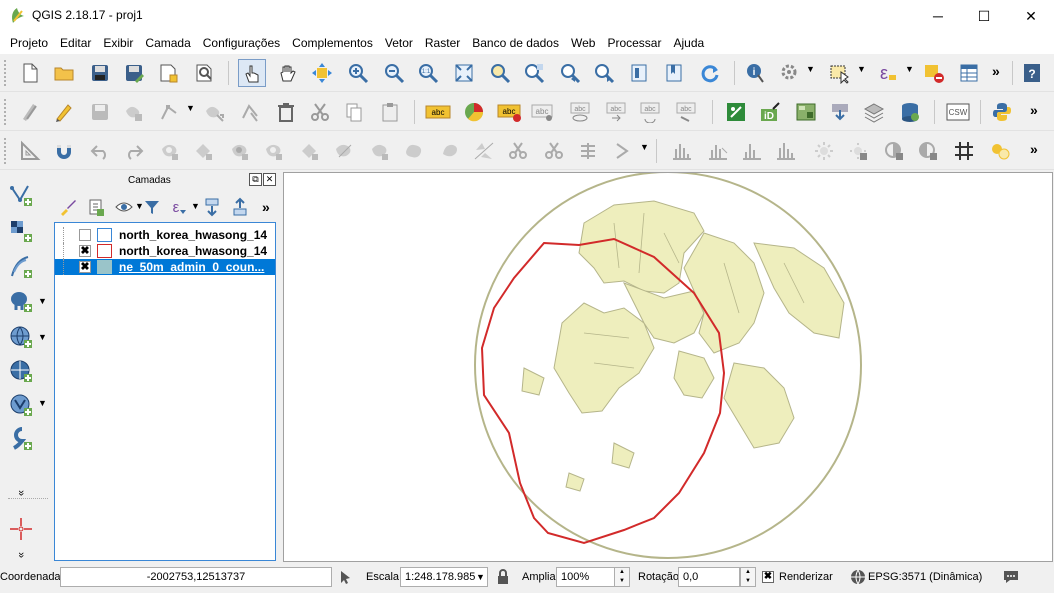 This screenshot has height=593, width=1054. I want to click on close-button: ✕, so click(1031, 16).